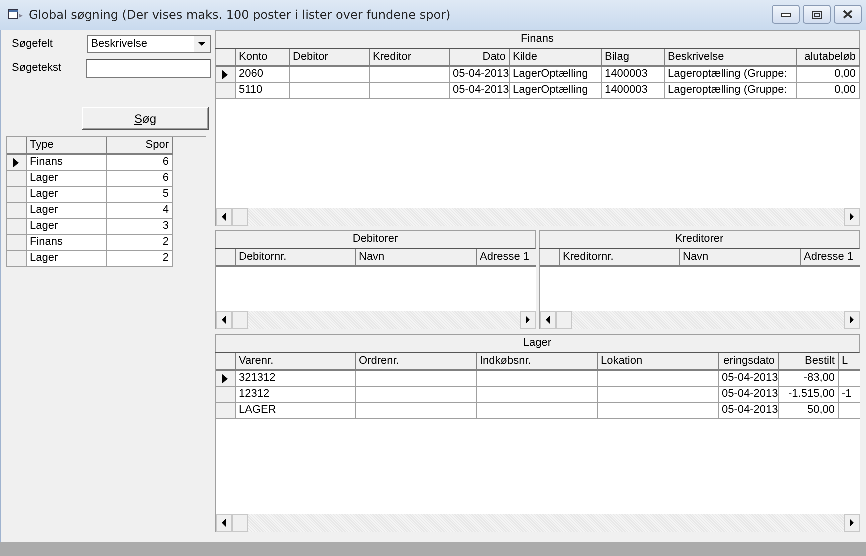 This screenshot has height=556, width=866. What do you see at coordinates (32, 44) in the screenshot?
I see `field-label: Søgefelt` at bounding box center [32, 44].